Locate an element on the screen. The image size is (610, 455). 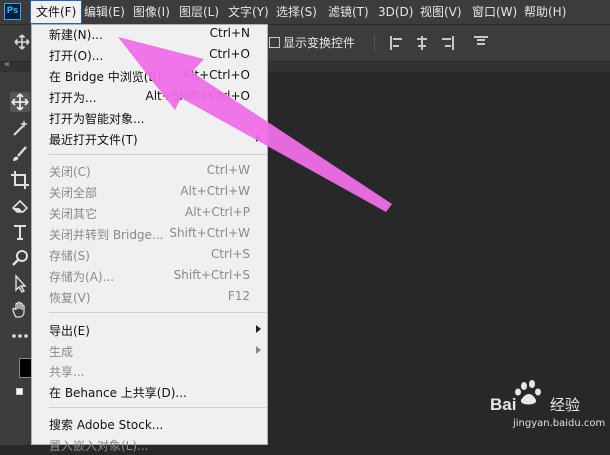
svg-text: 经验 is located at coordinates (565, 405).